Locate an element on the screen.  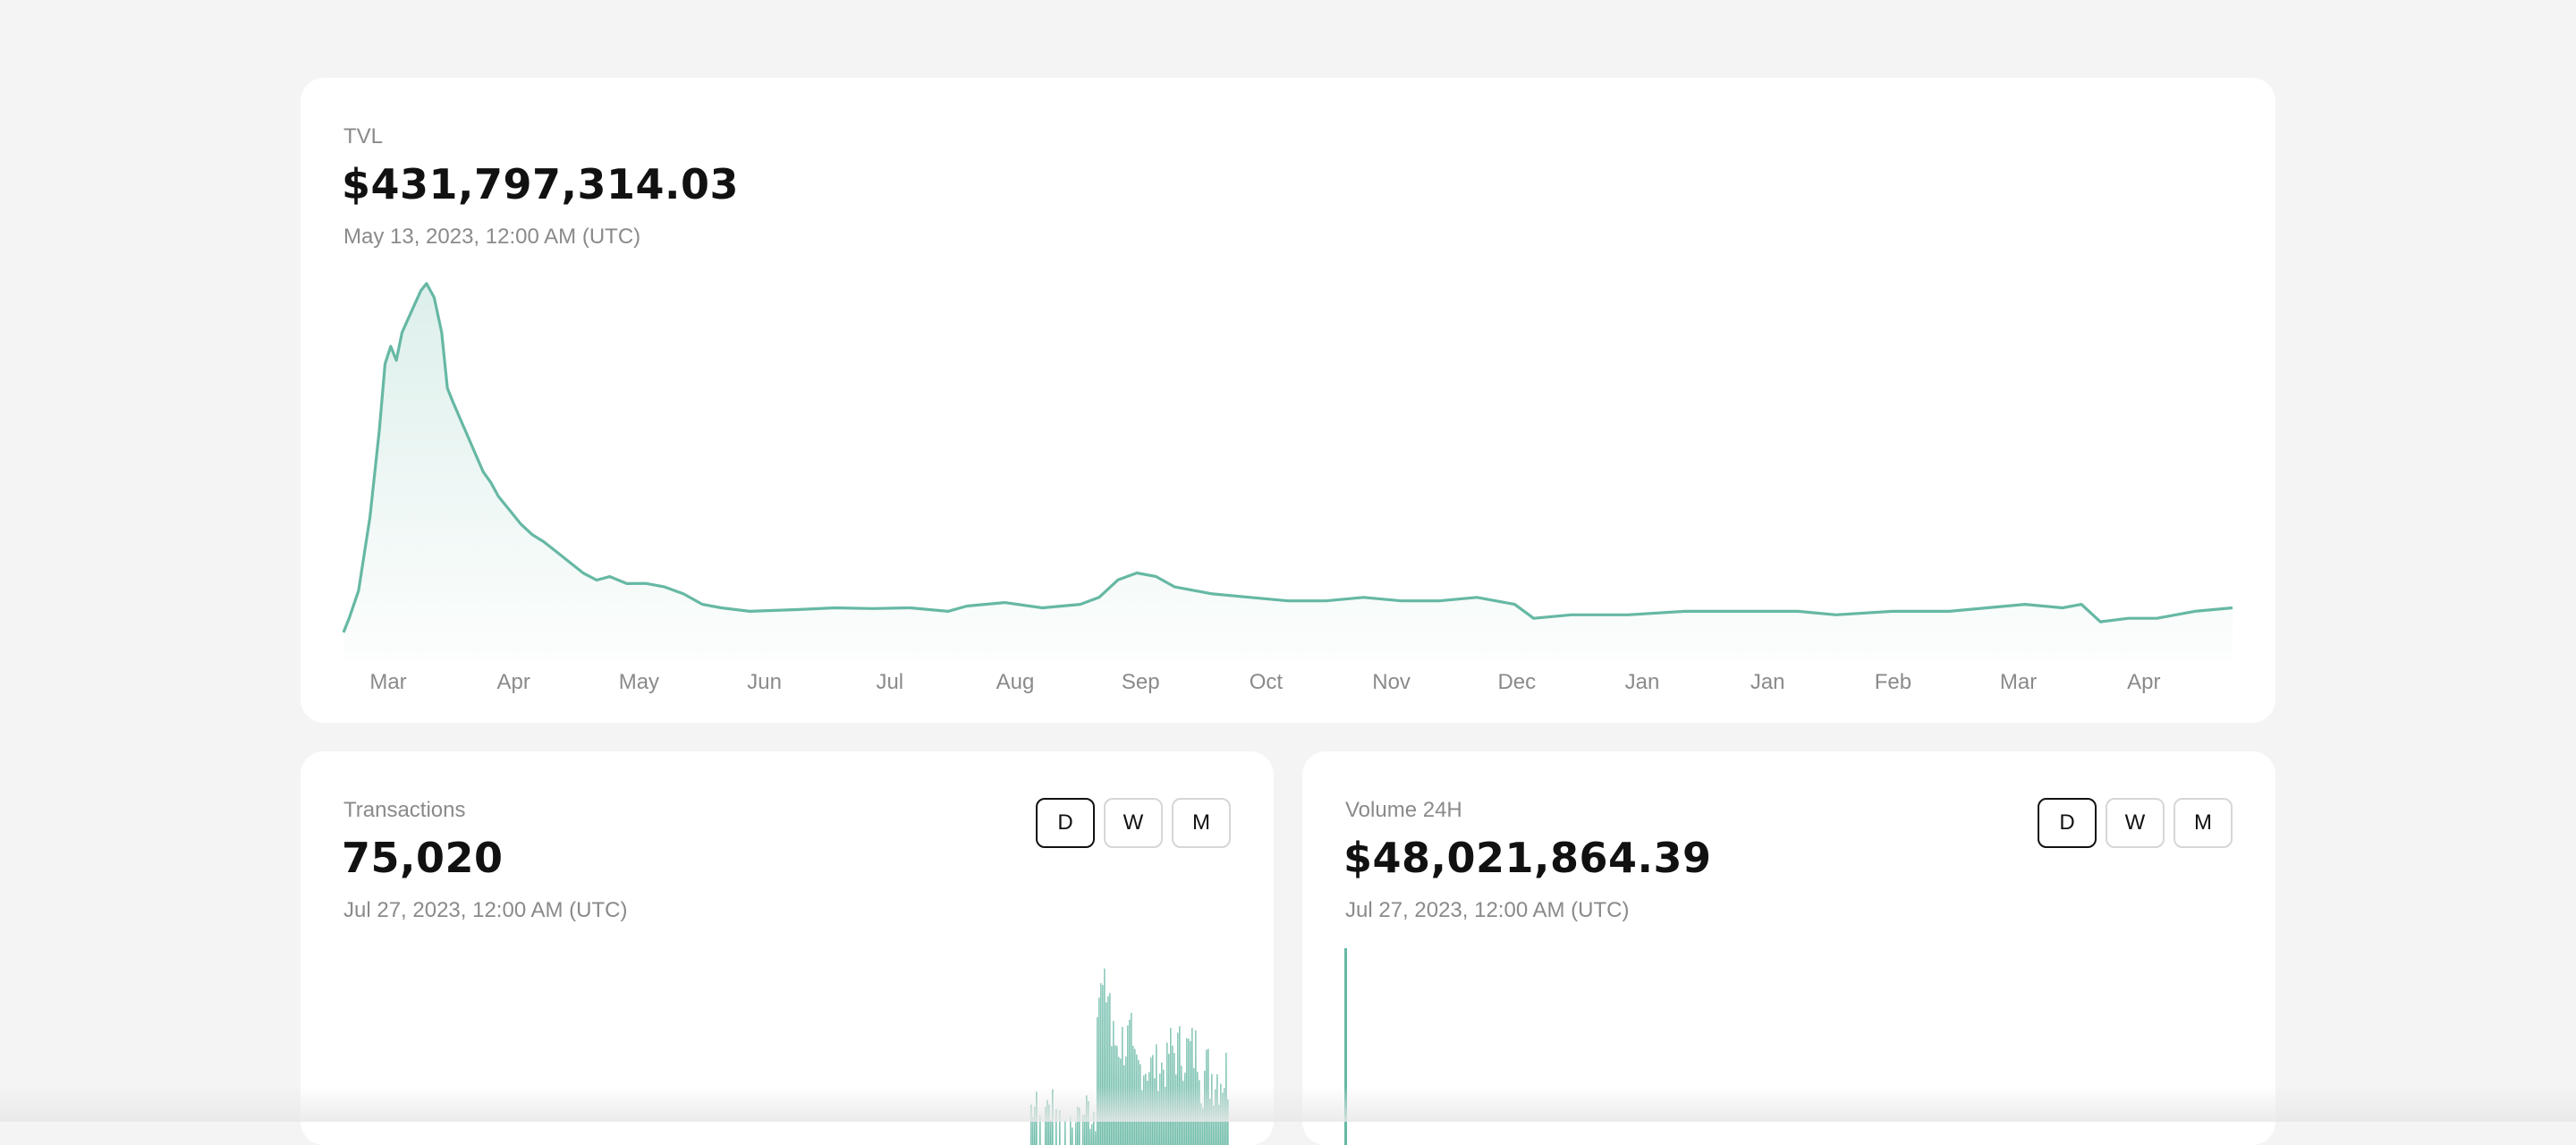
volume-bar is located at coordinates (1345, 1046).